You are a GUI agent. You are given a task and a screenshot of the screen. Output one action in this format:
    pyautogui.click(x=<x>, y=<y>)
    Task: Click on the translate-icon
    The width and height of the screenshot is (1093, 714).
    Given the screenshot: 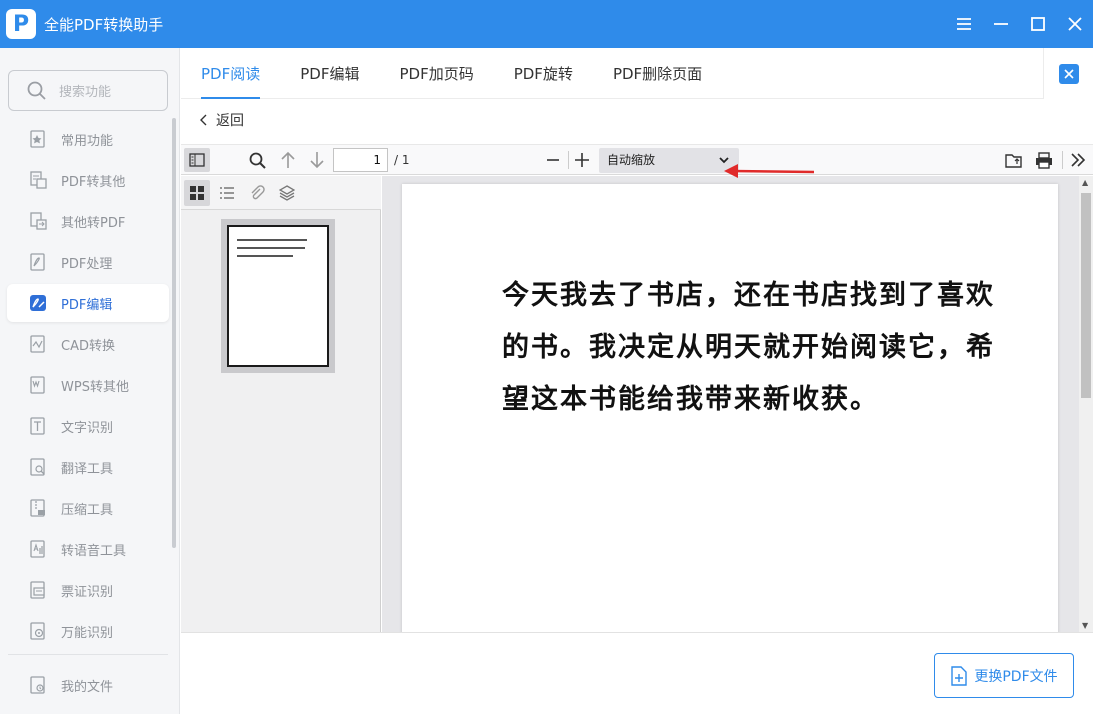 What is the action you would take?
    pyautogui.click(x=38, y=467)
    